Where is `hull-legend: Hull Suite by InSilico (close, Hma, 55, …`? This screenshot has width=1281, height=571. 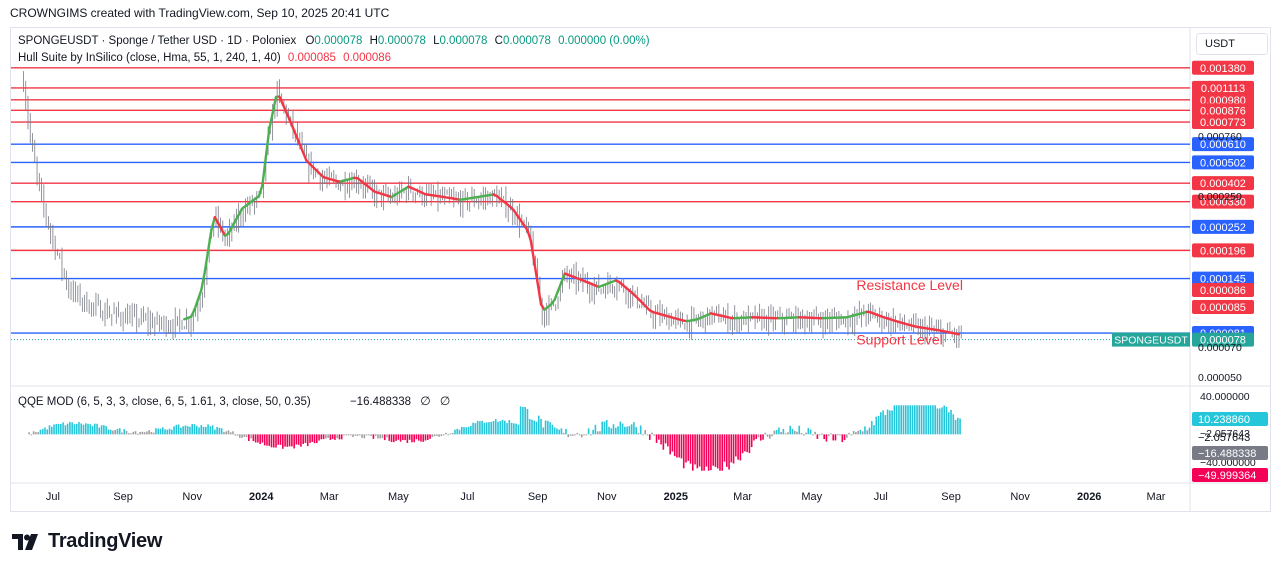
hull-legend: Hull Suite by InSilico (close, Hma, 55, … is located at coordinates (204, 58).